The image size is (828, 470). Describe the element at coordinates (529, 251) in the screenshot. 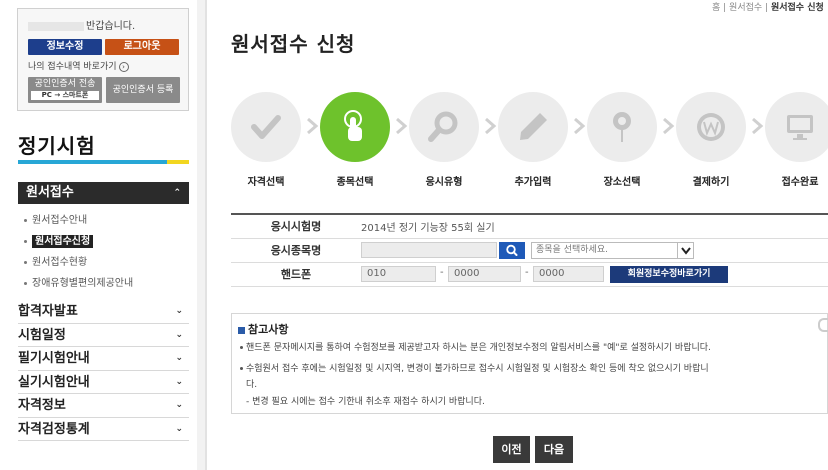

I see `form-row-subject: 응시종목명 종목을 선택하세요.` at that location.